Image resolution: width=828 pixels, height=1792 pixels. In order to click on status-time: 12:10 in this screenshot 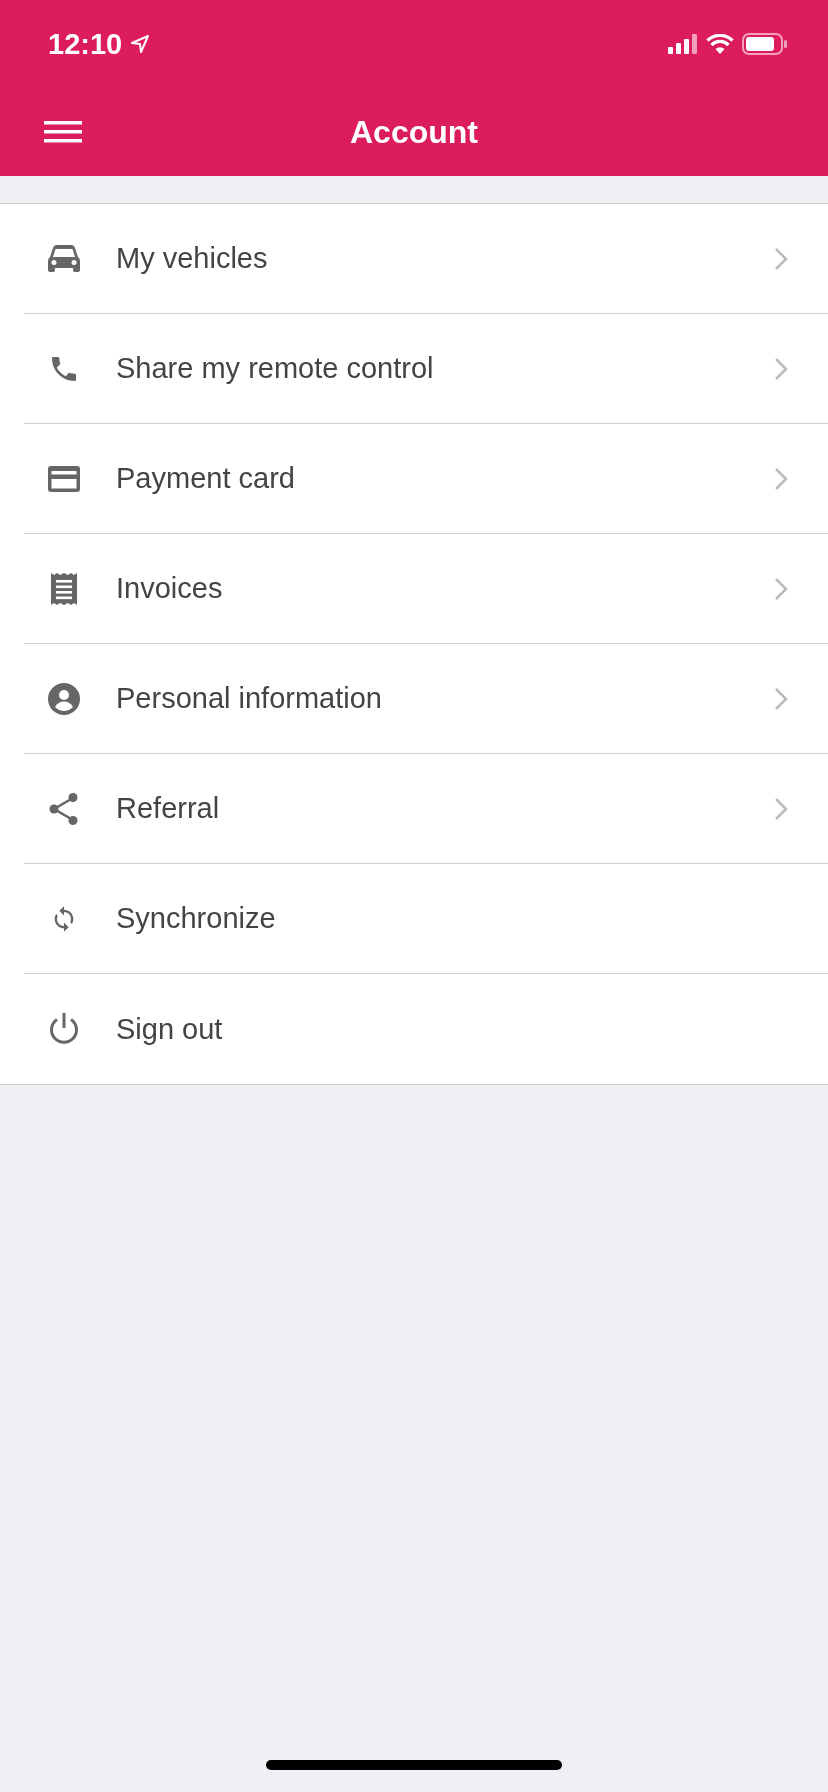, I will do `click(85, 44)`.